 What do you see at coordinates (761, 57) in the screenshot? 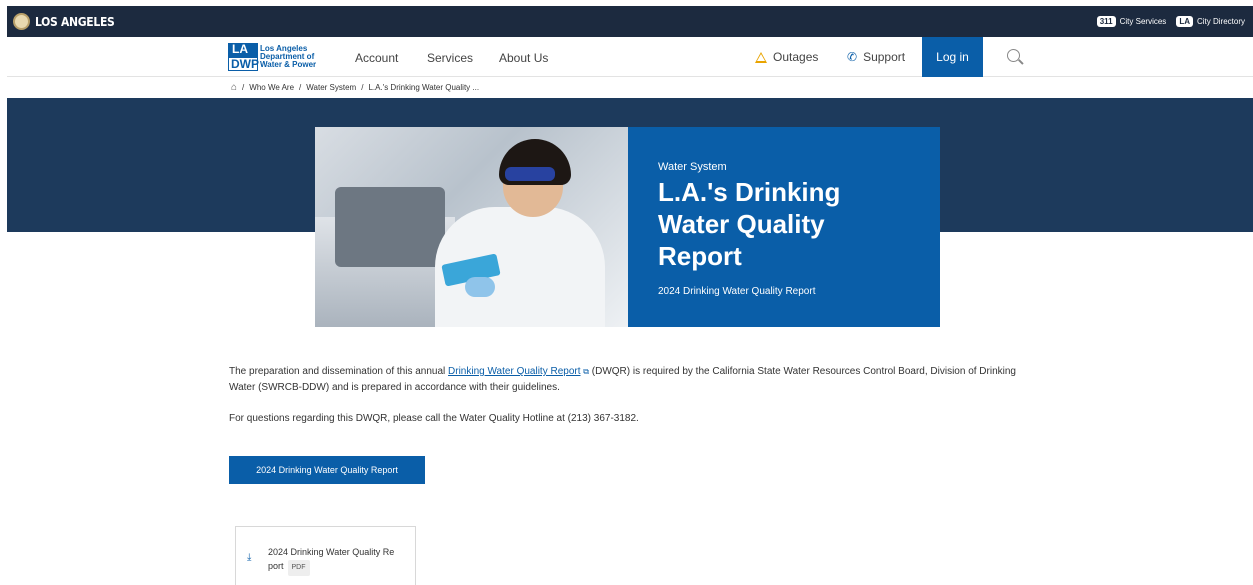
I see `warning-icon` at bounding box center [761, 57].